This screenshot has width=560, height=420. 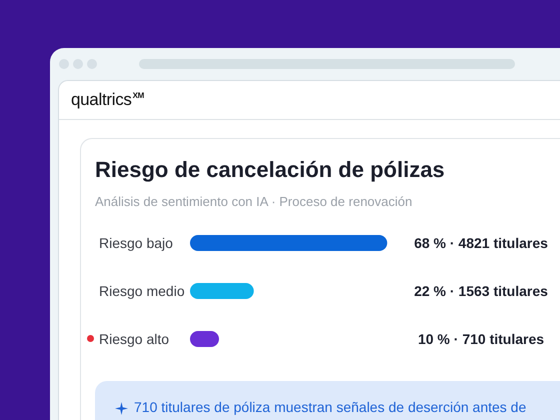 I want to click on sparkle-icon, so click(x=121, y=408).